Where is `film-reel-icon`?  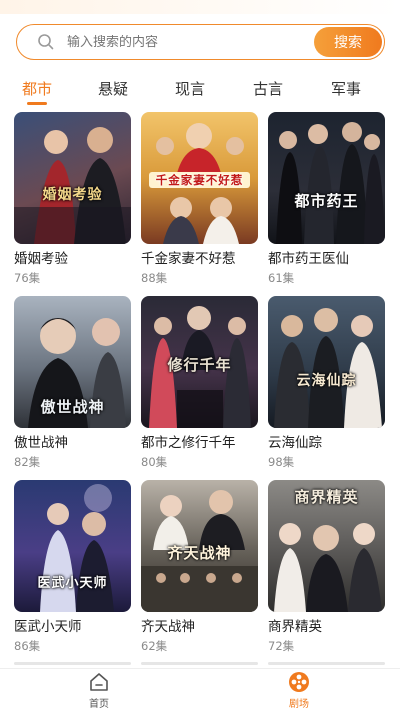 film-reel-icon is located at coordinates (299, 682).